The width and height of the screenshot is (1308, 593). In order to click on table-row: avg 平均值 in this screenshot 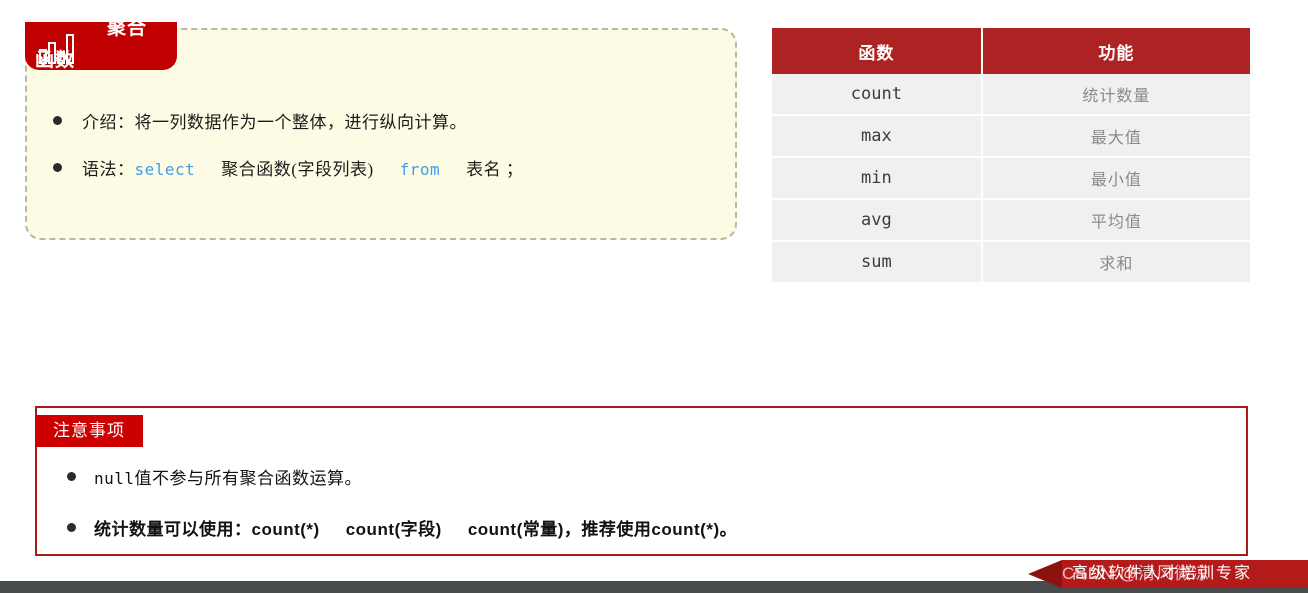, I will do `click(1011, 221)`.